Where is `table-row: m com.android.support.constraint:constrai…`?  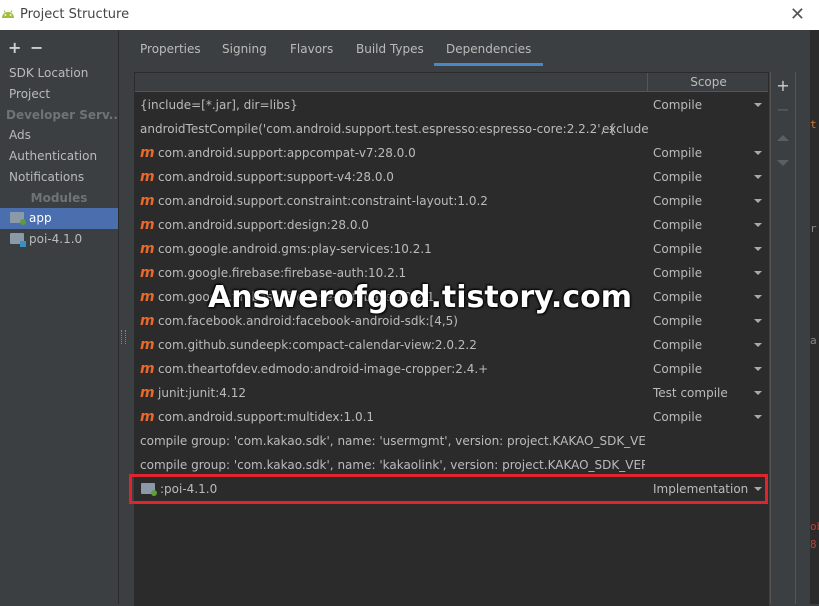
table-row: m com.android.support.constraint:constrai… is located at coordinates (451, 201).